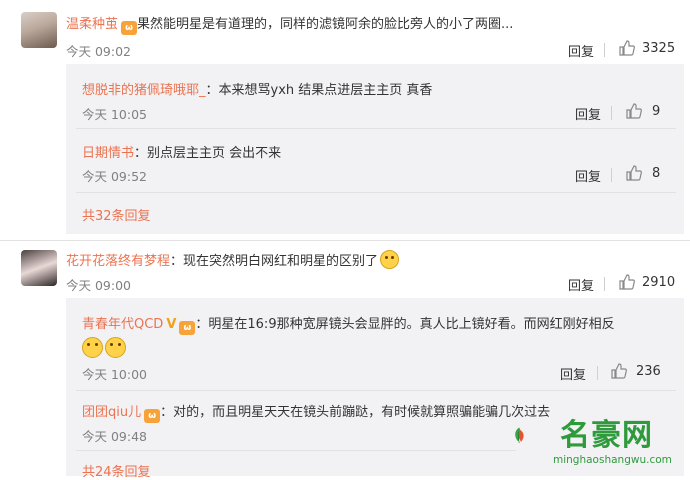 The image size is (690, 480). I want to click on like-count: 9, so click(656, 111).